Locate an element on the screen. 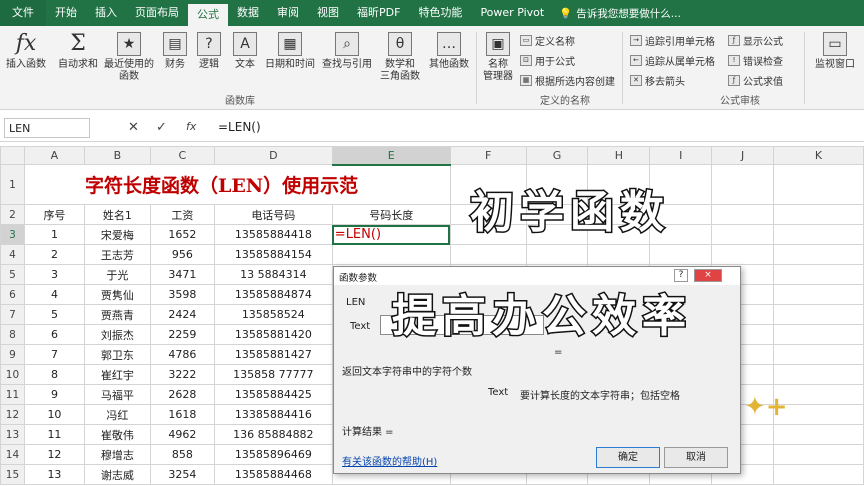  cell: 7 is located at coordinates (54, 354).